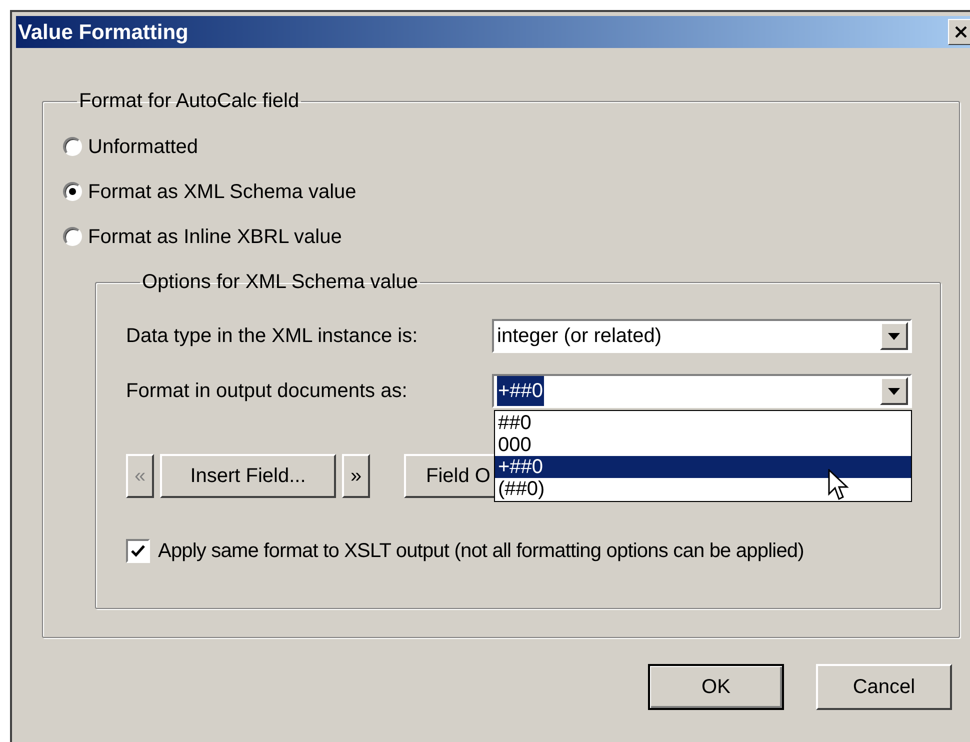 This screenshot has width=970, height=742. What do you see at coordinates (703, 467) in the screenshot?
I see `list-item: +##0` at bounding box center [703, 467].